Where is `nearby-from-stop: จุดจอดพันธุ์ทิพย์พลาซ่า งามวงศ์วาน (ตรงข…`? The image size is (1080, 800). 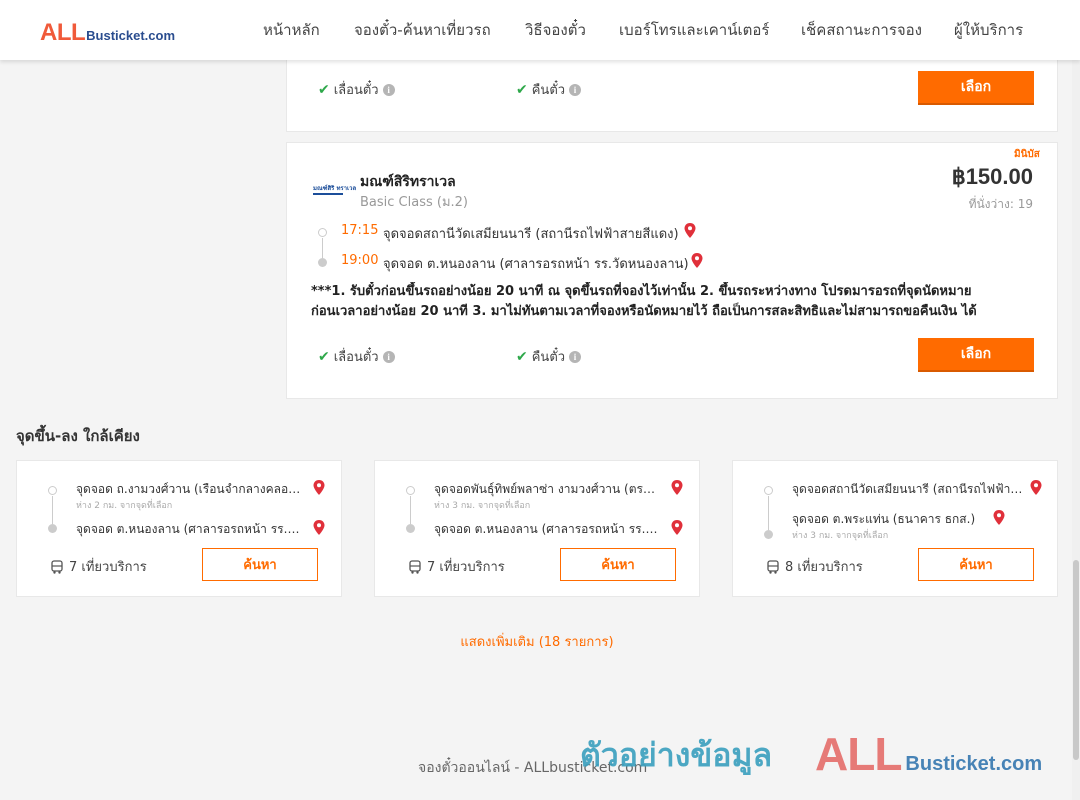 nearby-from-stop: จุดจอดพันธุ์ทิพย์พลาซ่า งามวงศ์วาน (ตรงข… is located at coordinates (547, 489).